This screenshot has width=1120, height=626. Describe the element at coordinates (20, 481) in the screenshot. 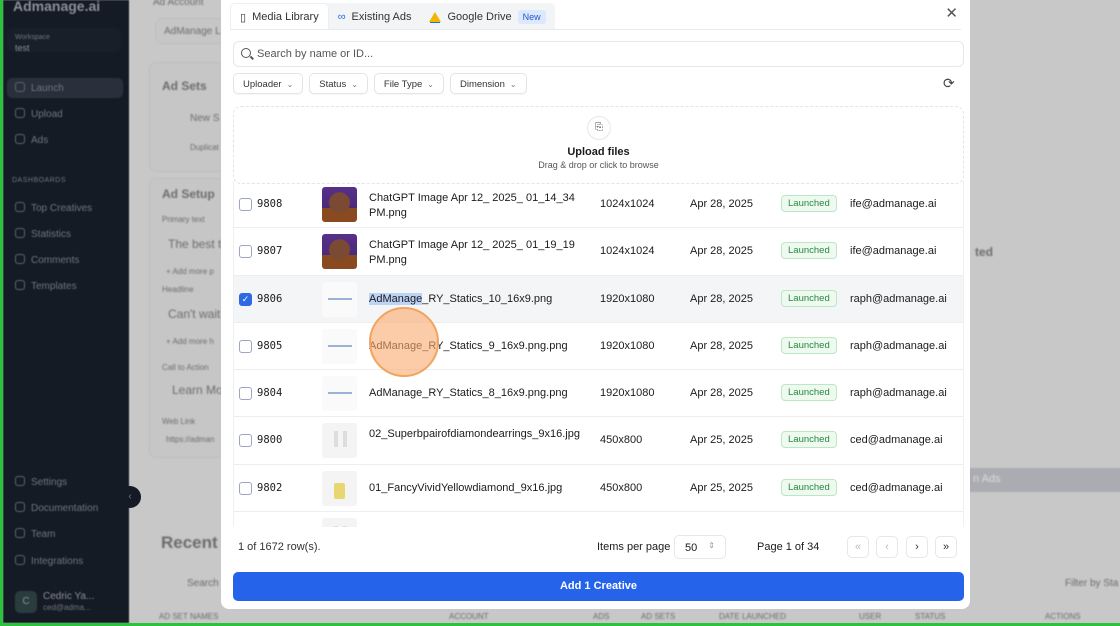

I see `gear-icon` at that location.